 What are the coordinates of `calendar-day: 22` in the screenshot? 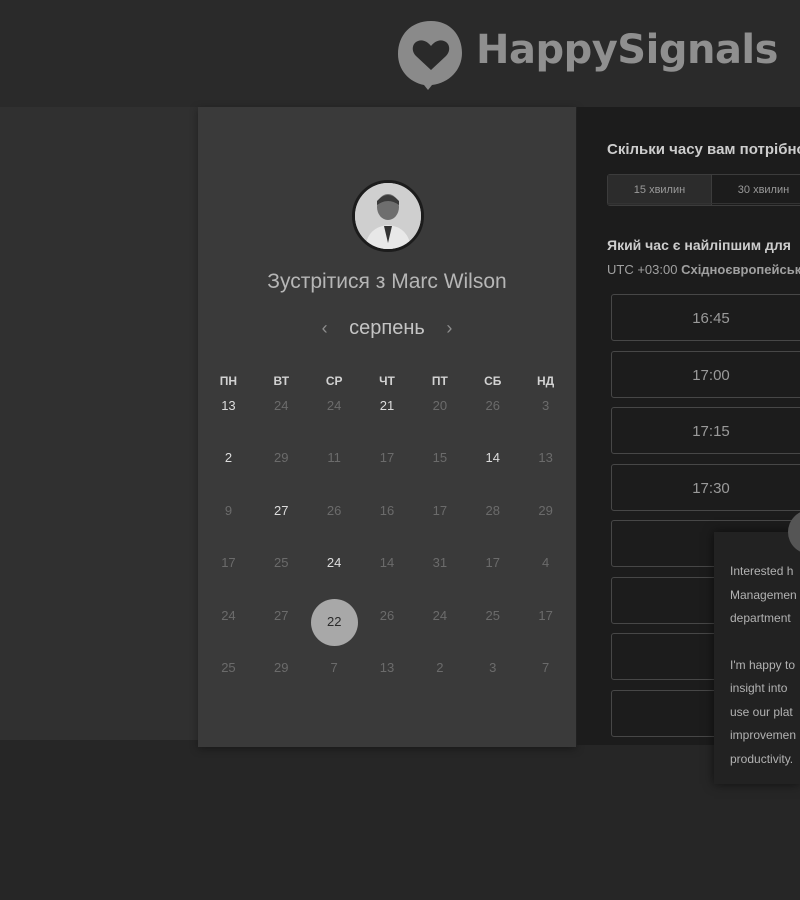 It's located at (334, 626).